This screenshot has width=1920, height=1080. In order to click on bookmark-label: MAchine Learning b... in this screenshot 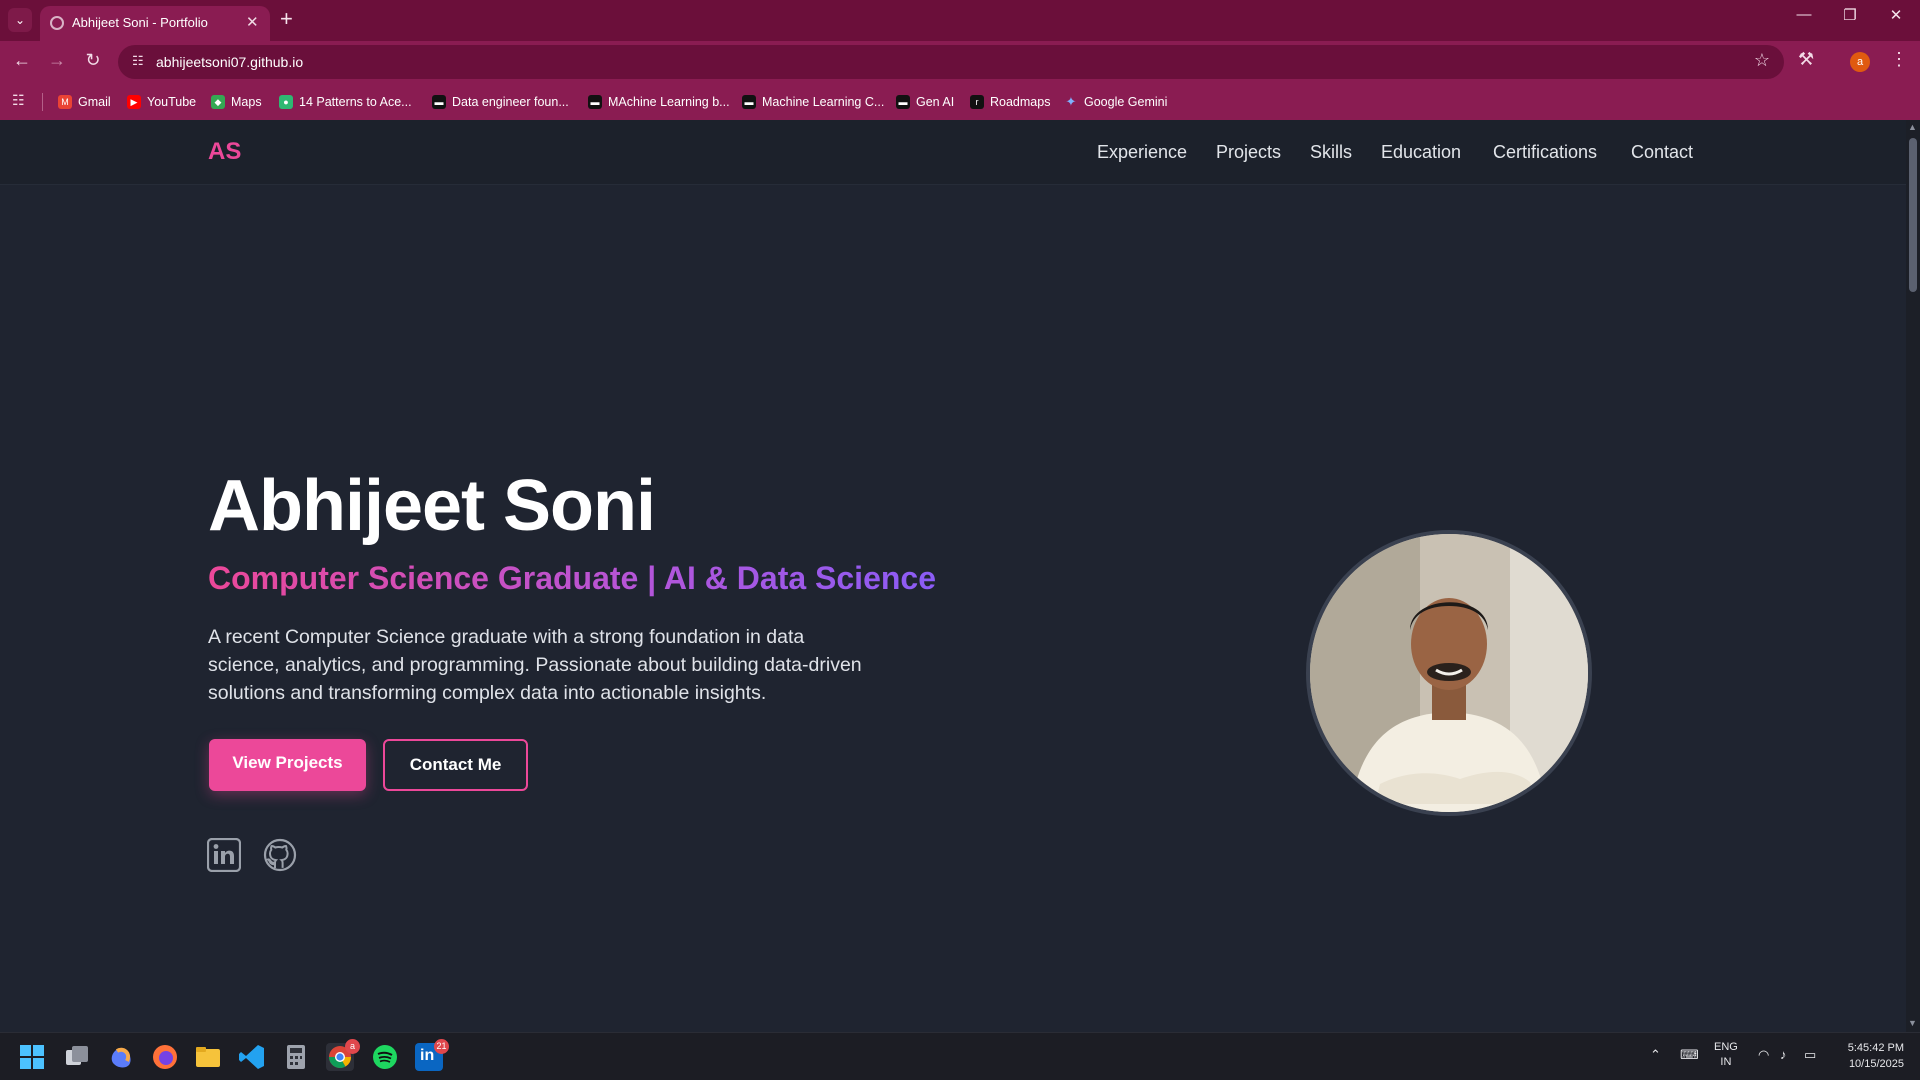, I will do `click(669, 102)`.